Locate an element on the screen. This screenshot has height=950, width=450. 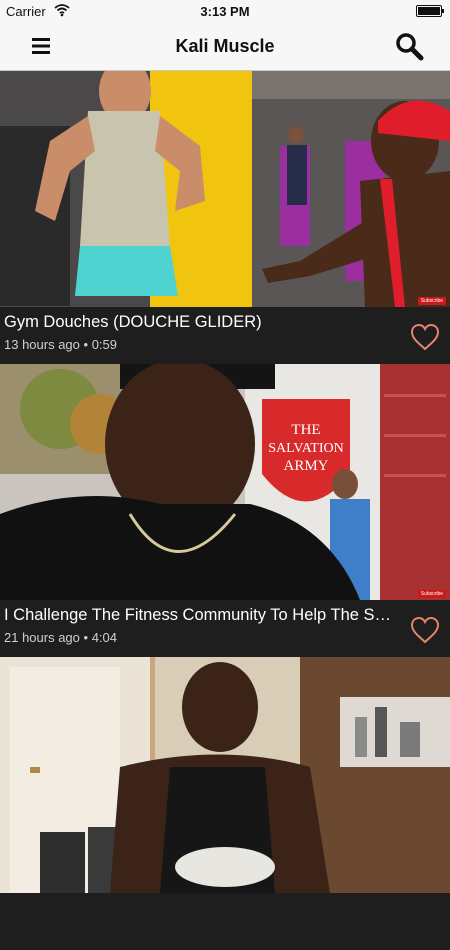
video-title: Gym Douches (DOUCHE GLIDER) is located at coordinates (200, 322).